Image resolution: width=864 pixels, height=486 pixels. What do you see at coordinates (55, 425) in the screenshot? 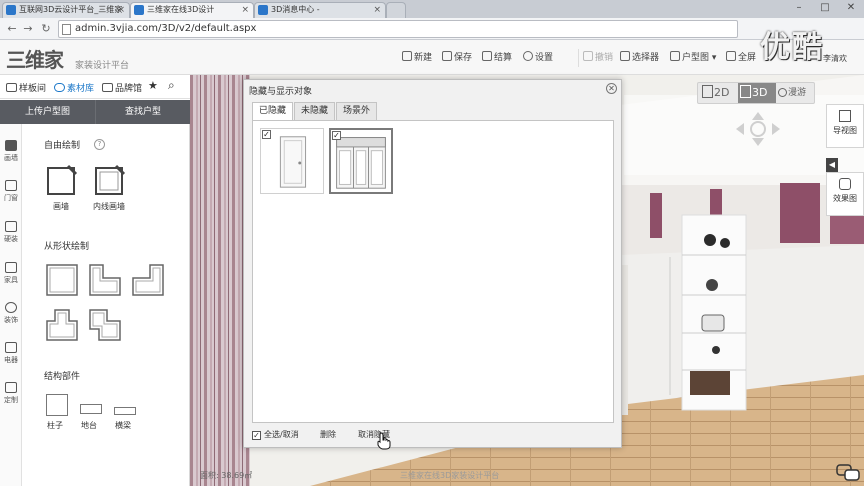
I see `column-label: 柱子` at bounding box center [55, 425].